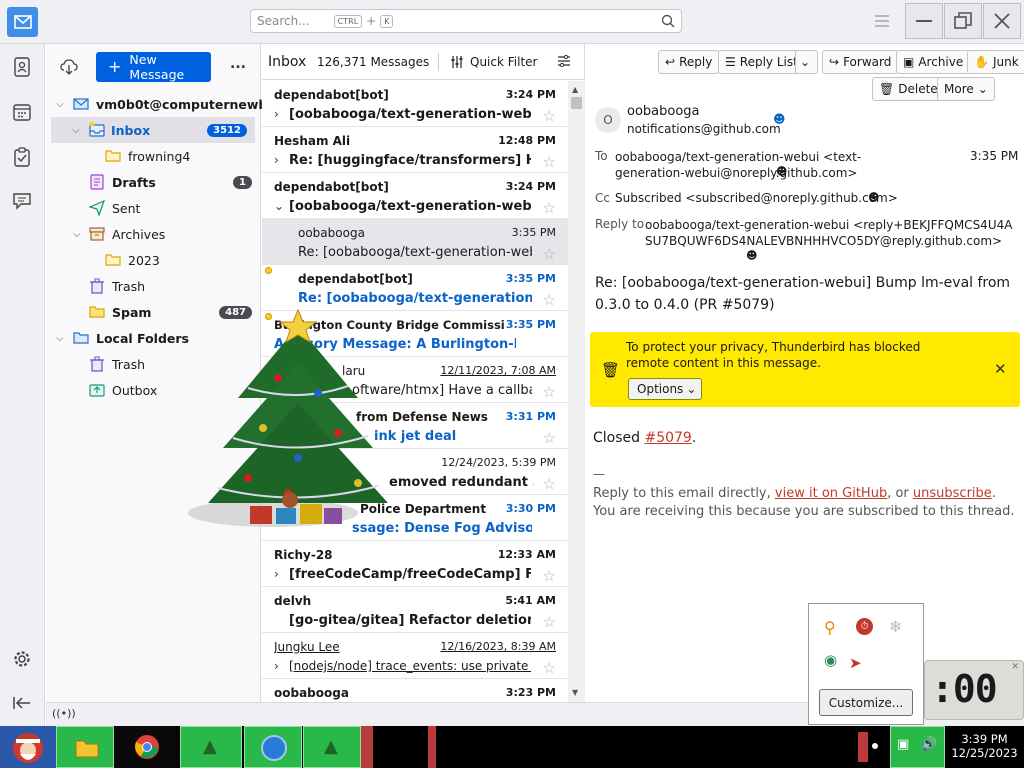 This screenshot has width=1024, height=768. I want to click on settings-icon, so click(22, 659).